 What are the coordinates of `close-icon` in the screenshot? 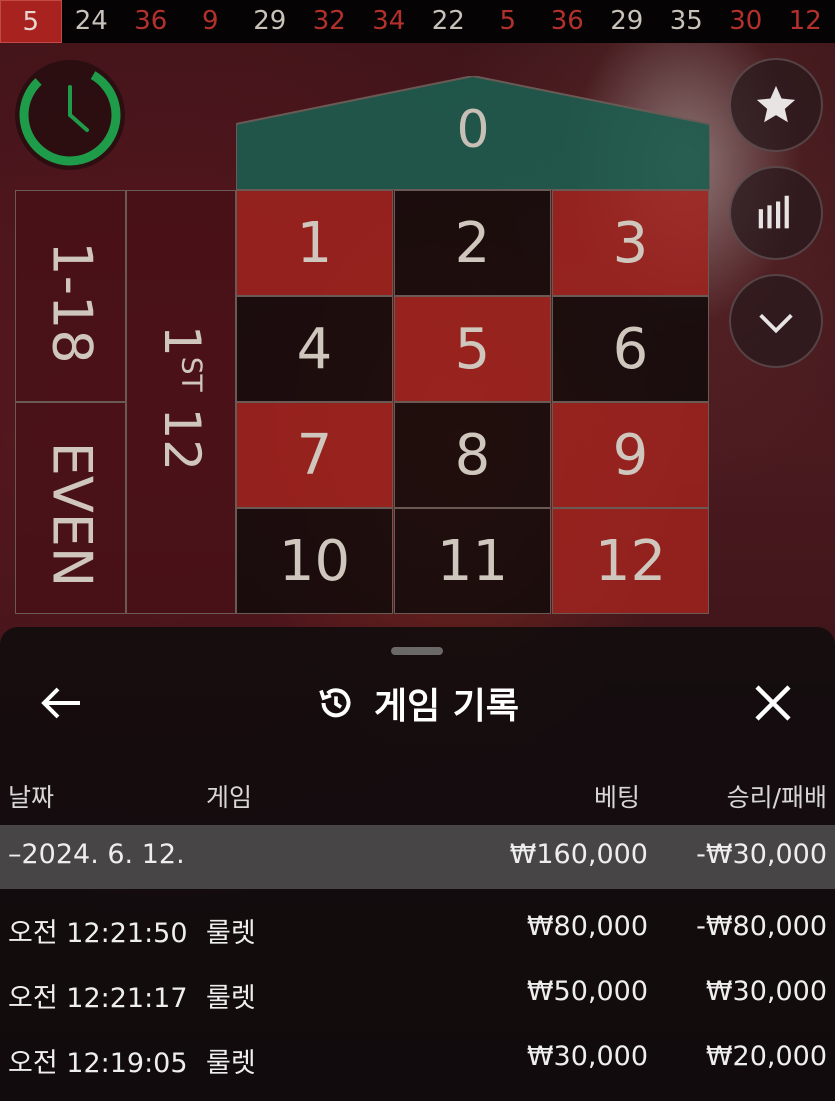 It's located at (773, 703).